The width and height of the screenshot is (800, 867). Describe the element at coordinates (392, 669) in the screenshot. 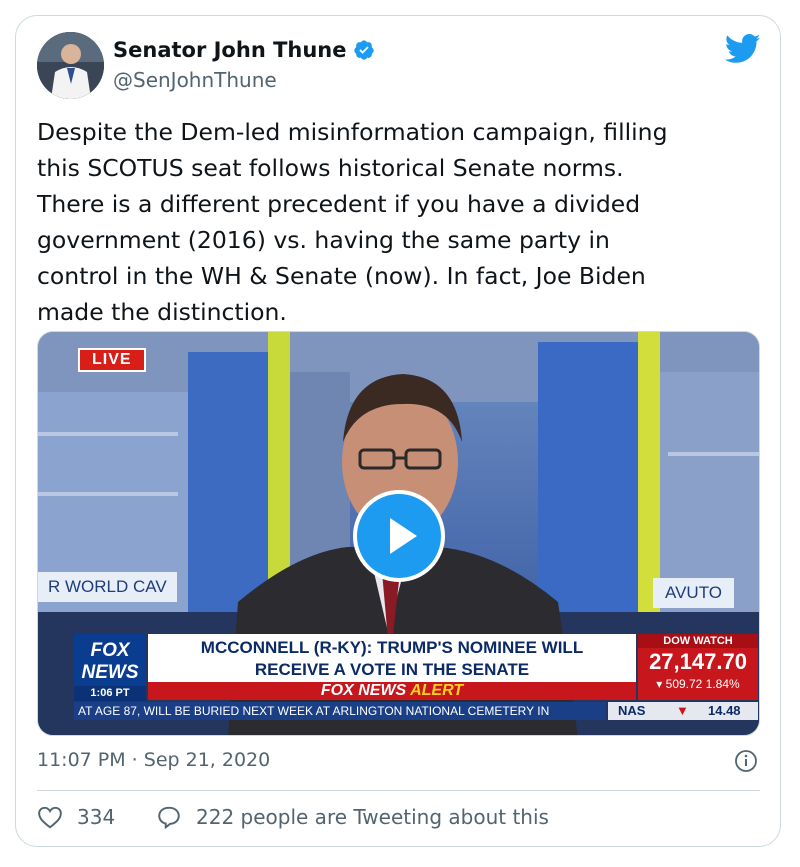

I see `headline-line2: RECEIVE A VOTE IN THE SENATE` at that location.